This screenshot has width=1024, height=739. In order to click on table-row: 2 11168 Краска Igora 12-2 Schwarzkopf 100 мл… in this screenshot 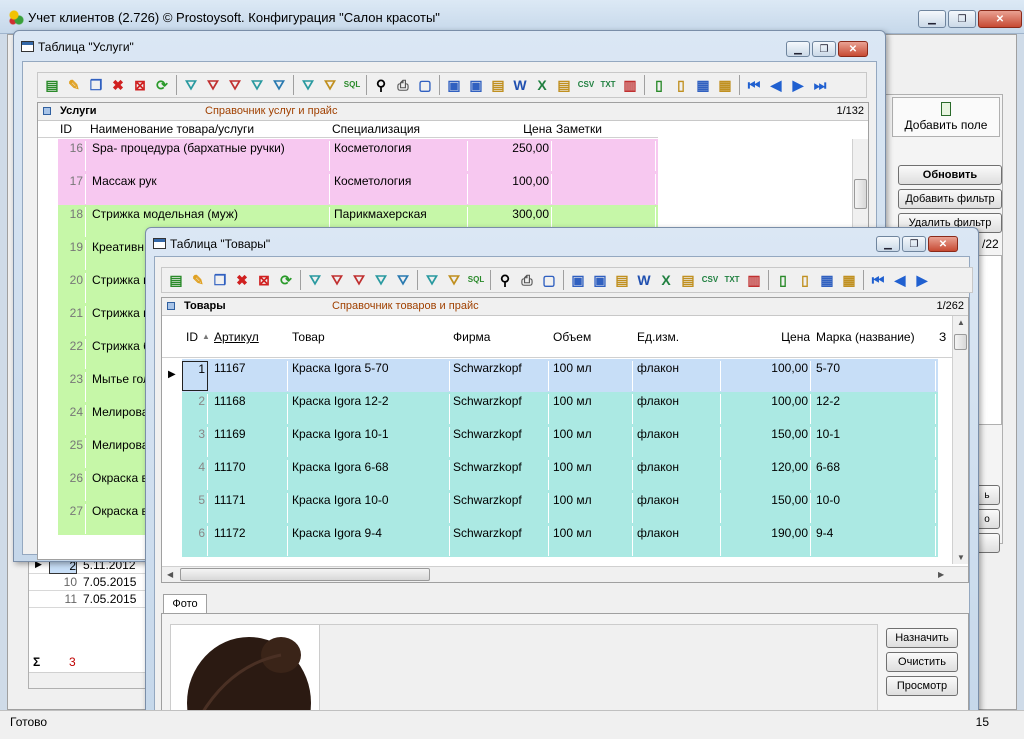, I will do `click(557, 408)`.